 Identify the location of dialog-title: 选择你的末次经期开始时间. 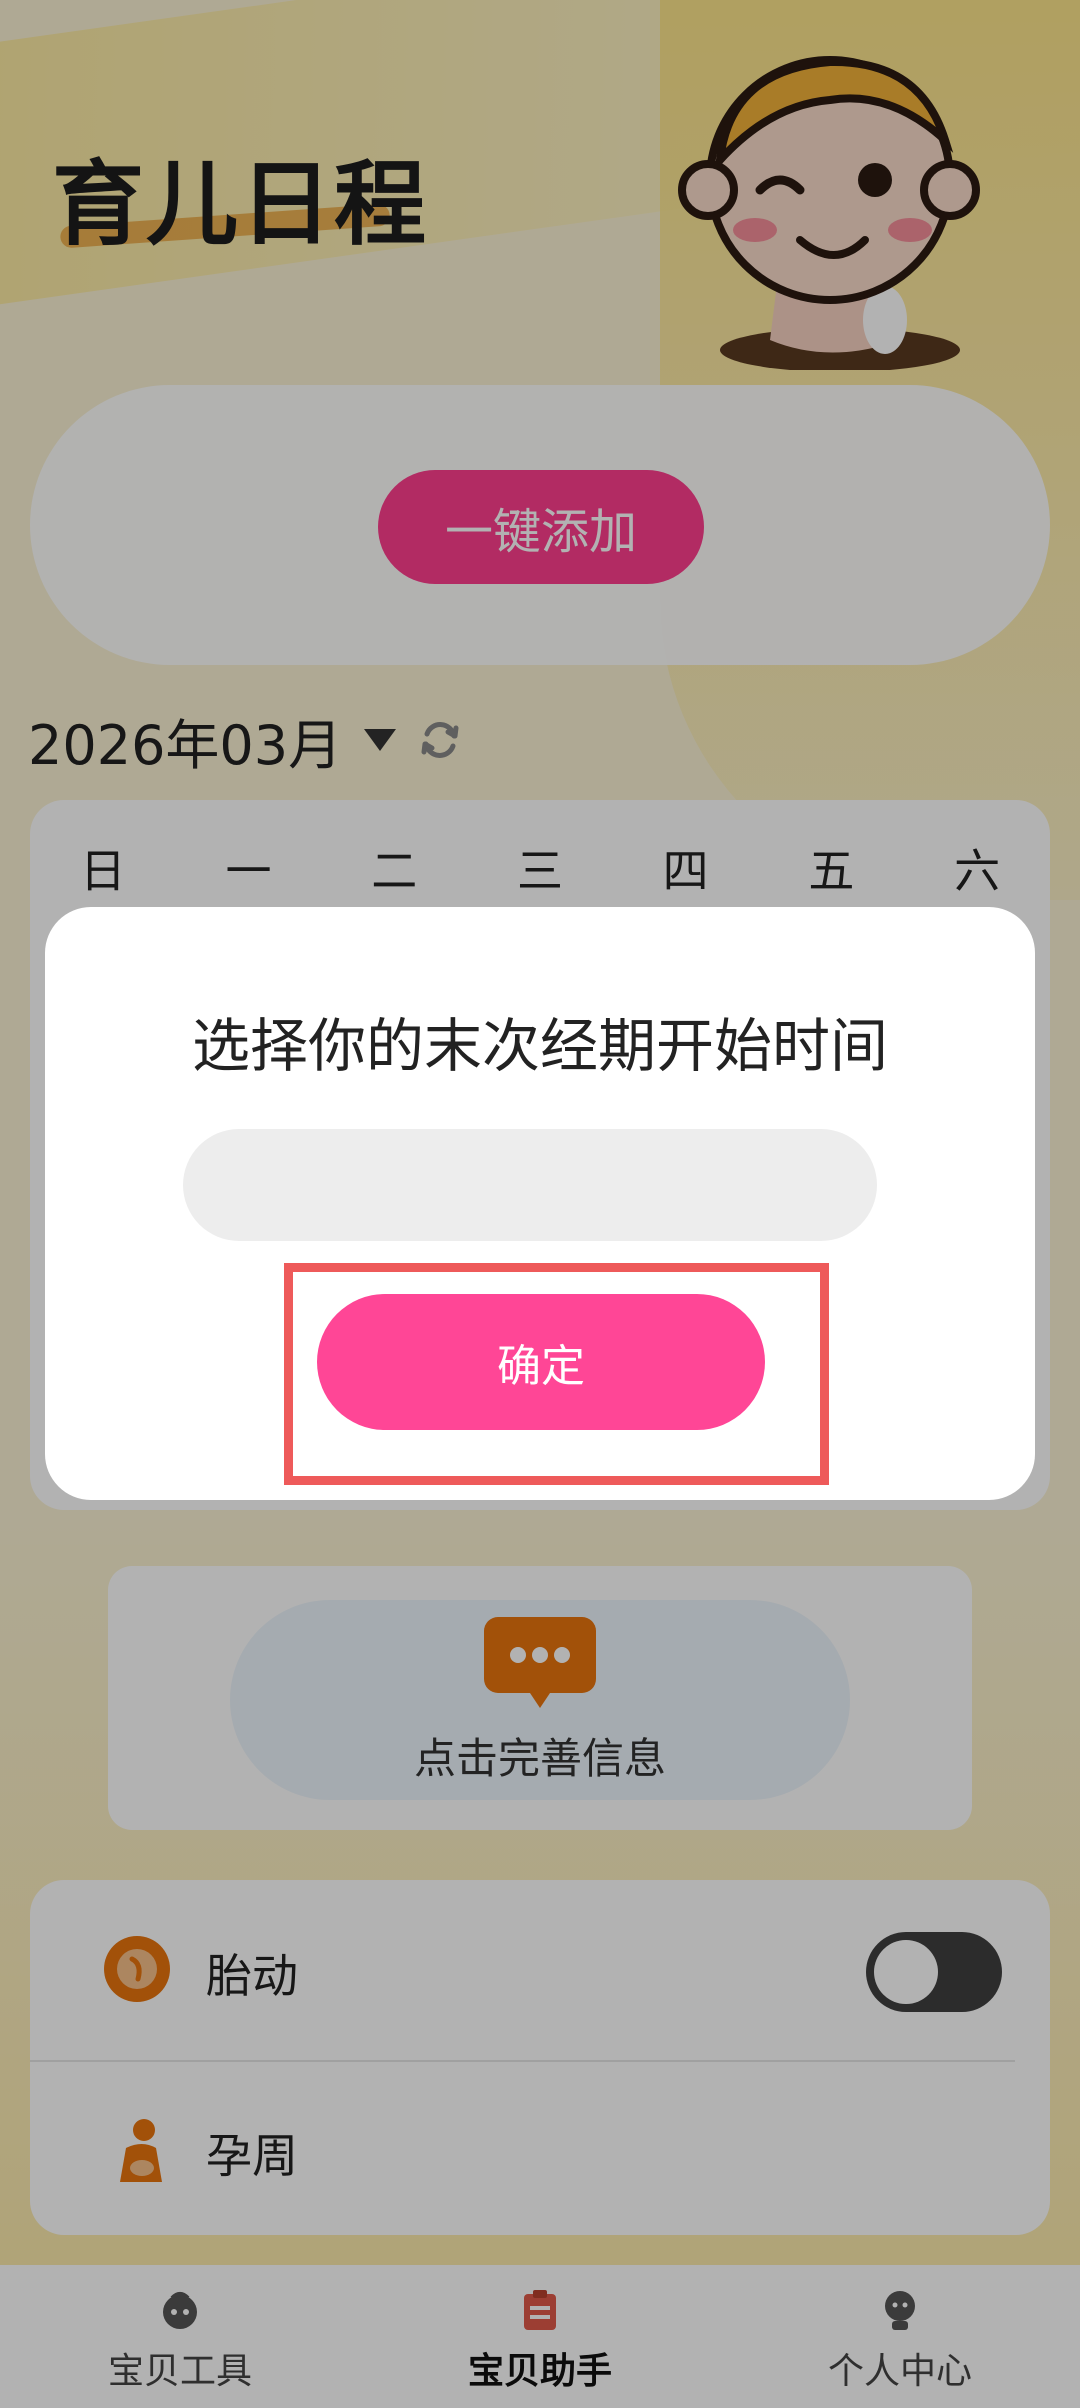
(539, 1046).